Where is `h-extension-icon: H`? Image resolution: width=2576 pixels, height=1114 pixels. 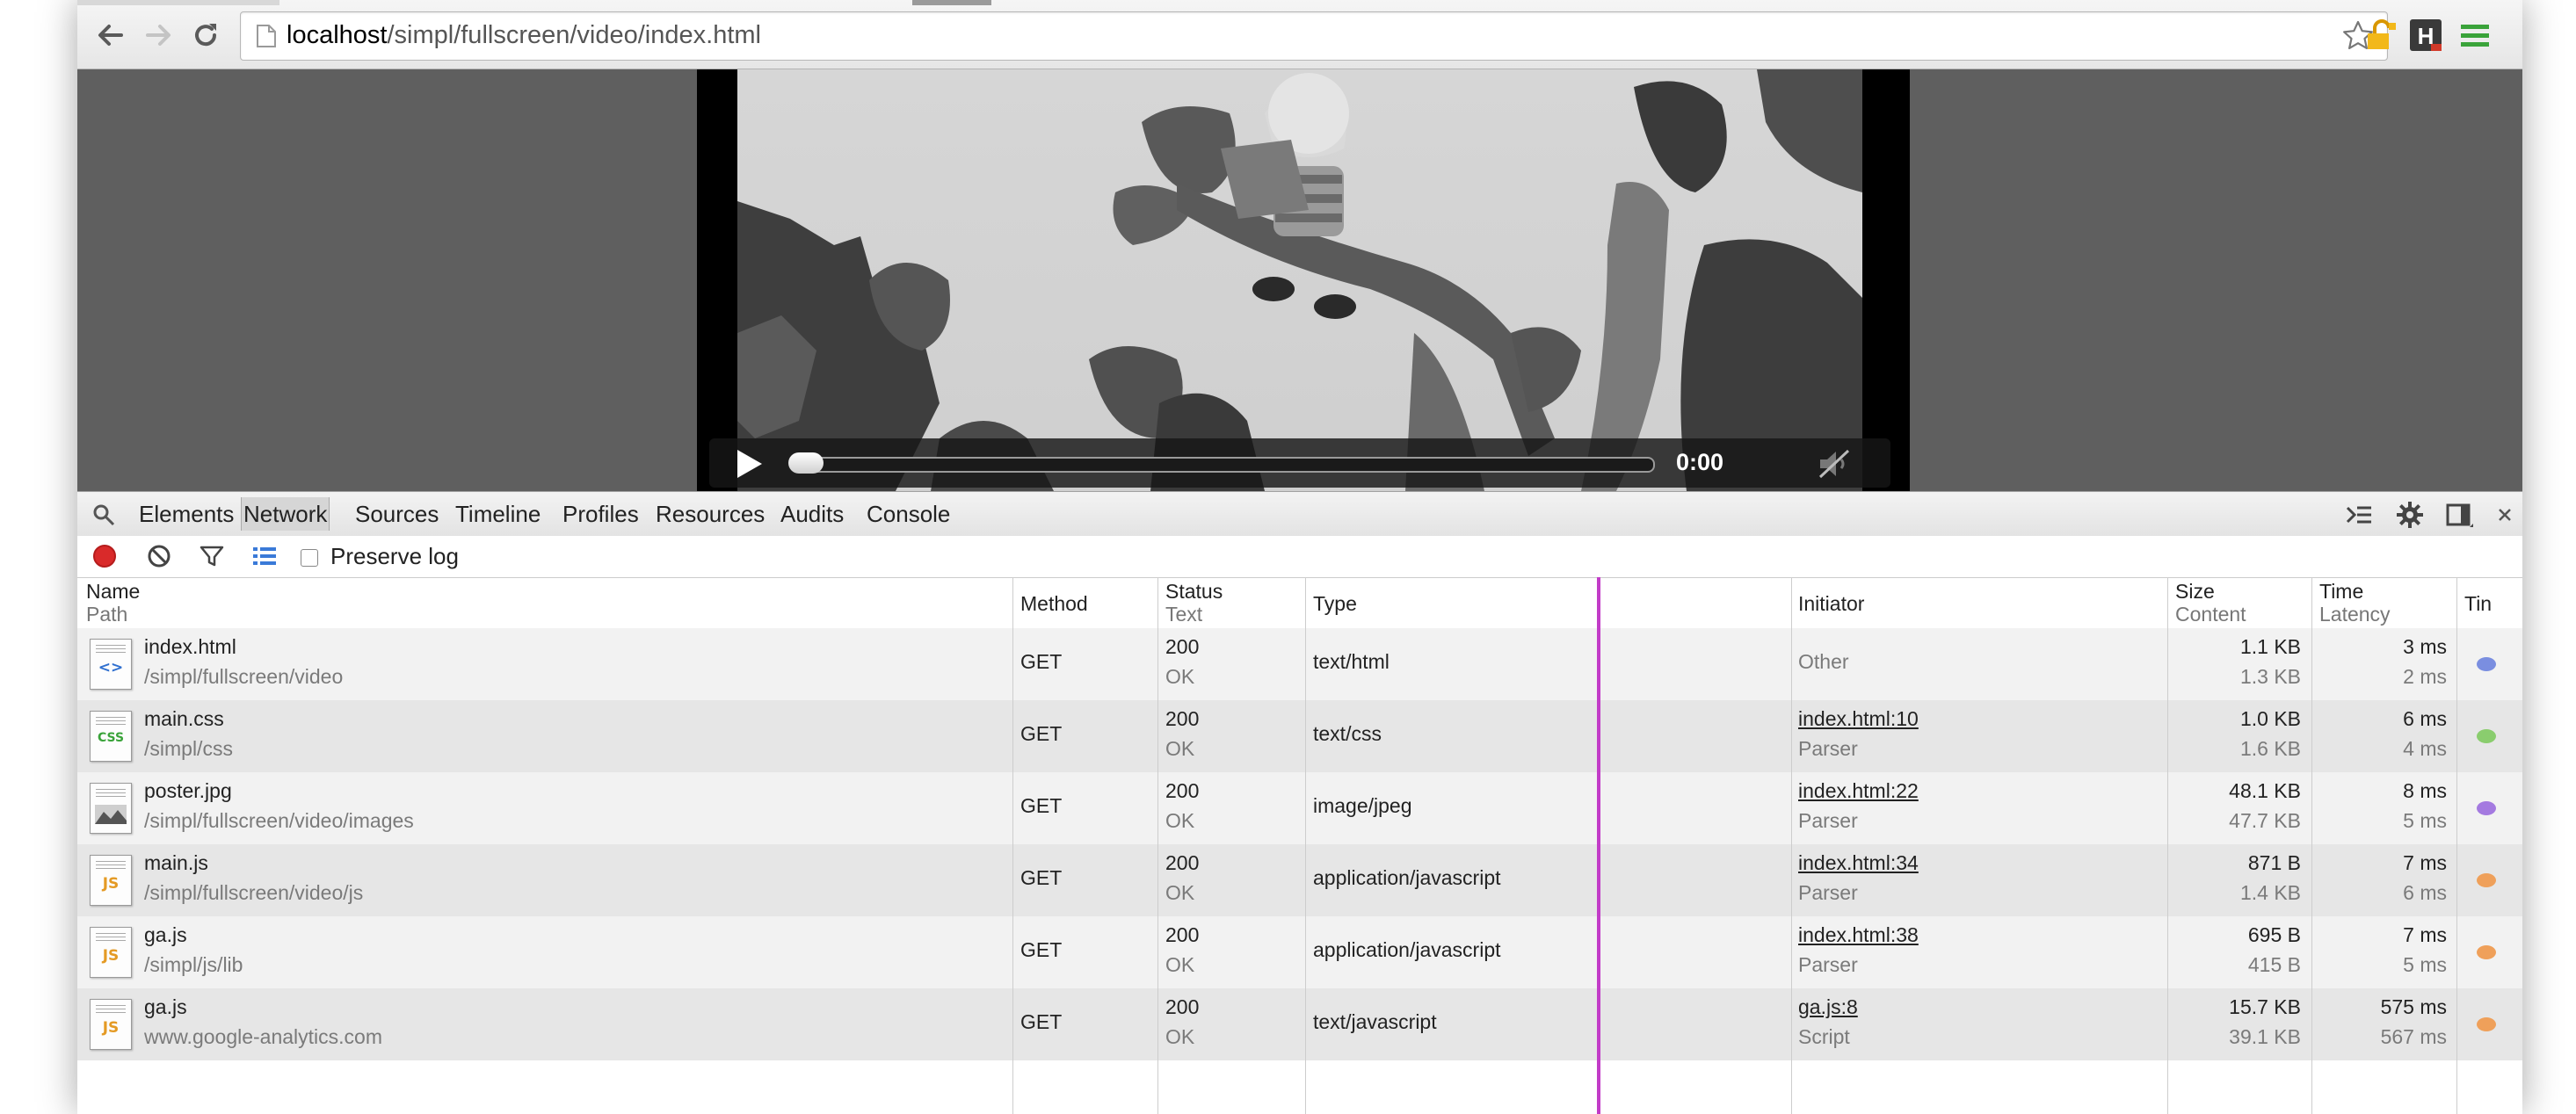 h-extension-icon: H is located at coordinates (2425, 35).